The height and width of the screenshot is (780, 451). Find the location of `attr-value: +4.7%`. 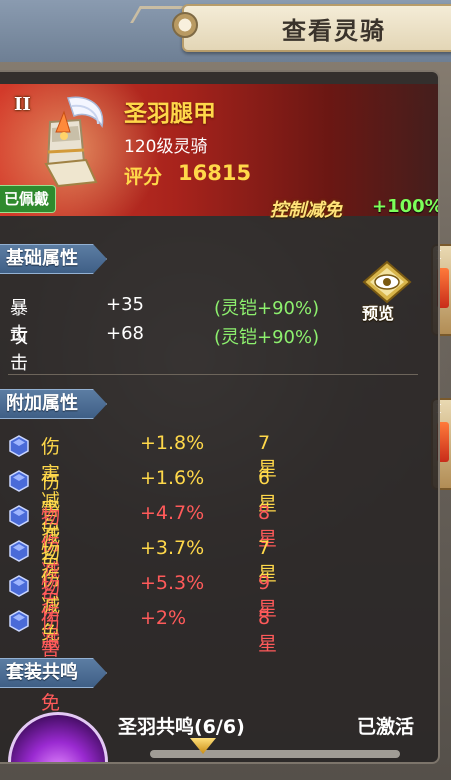

attr-value: +4.7% is located at coordinates (172, 513).